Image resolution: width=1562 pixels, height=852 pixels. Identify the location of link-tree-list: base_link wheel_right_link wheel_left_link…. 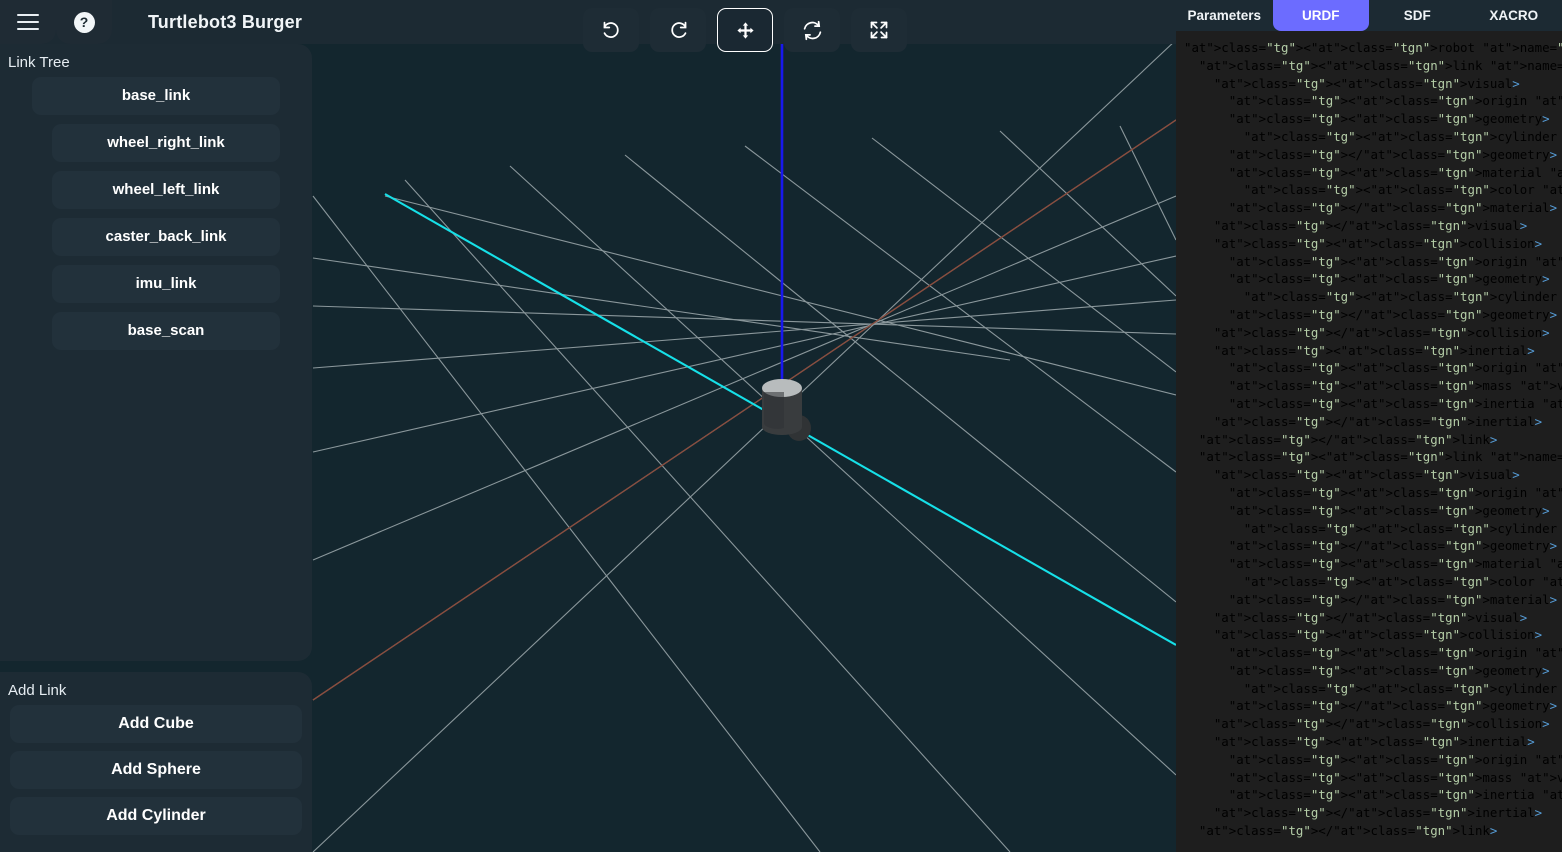
(156, 213).